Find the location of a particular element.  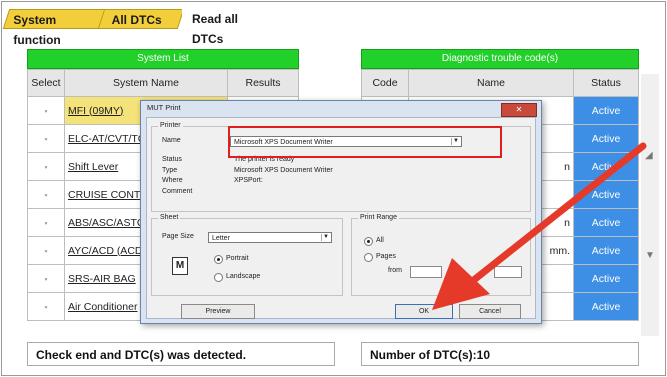

col-system-name: System Name is located at coordinates (146, 83).